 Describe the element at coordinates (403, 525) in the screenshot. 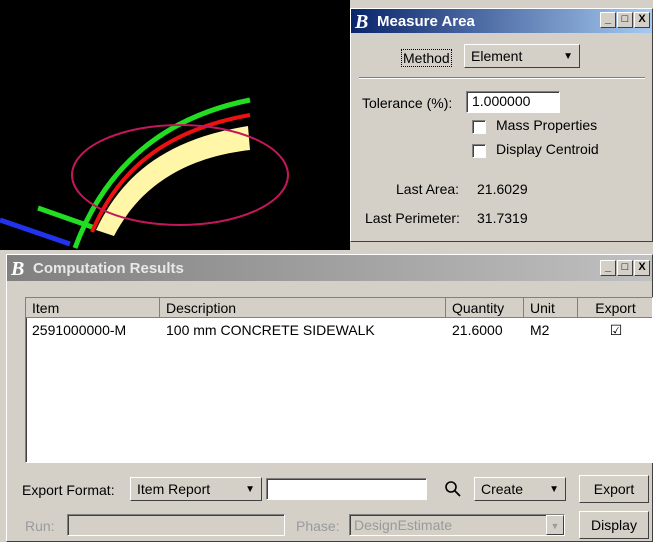

I see `phase-value: DesignEstimate` at that location.